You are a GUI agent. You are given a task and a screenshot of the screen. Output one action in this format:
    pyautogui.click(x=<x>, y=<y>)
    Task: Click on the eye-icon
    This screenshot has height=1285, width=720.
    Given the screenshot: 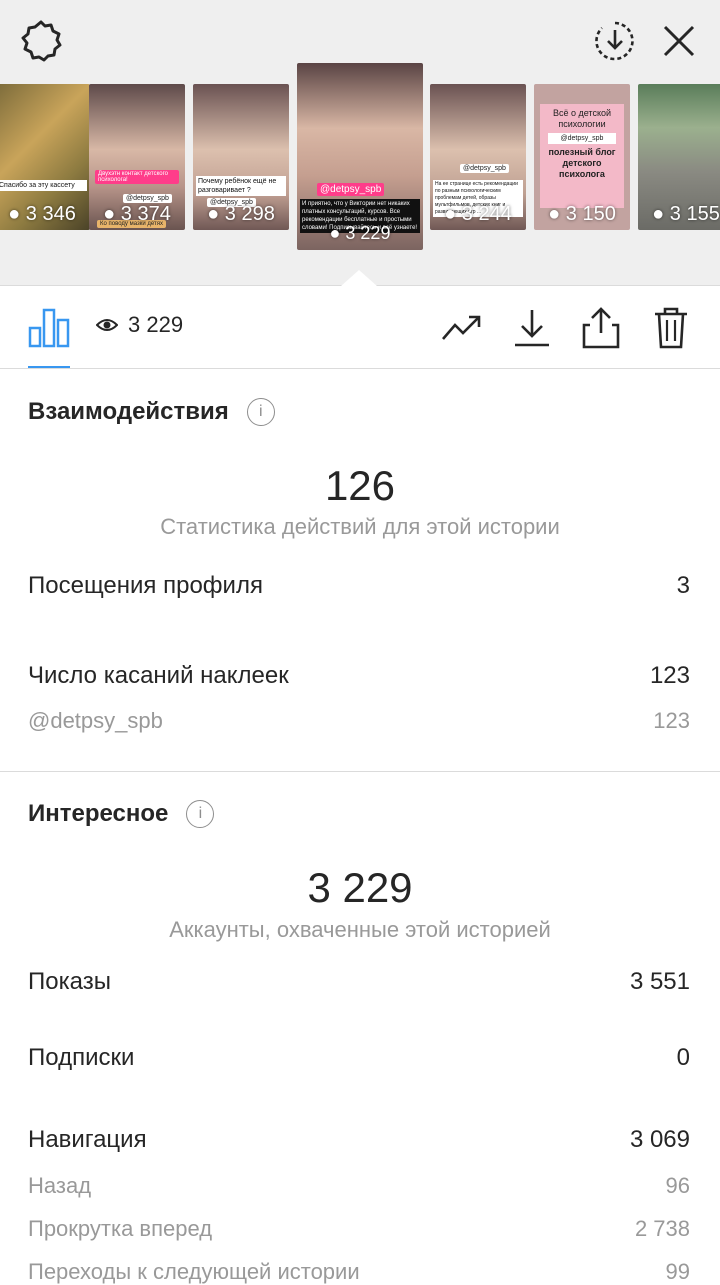 What is the action you would take?
    pyautogui.click(x=107, y=325)
    